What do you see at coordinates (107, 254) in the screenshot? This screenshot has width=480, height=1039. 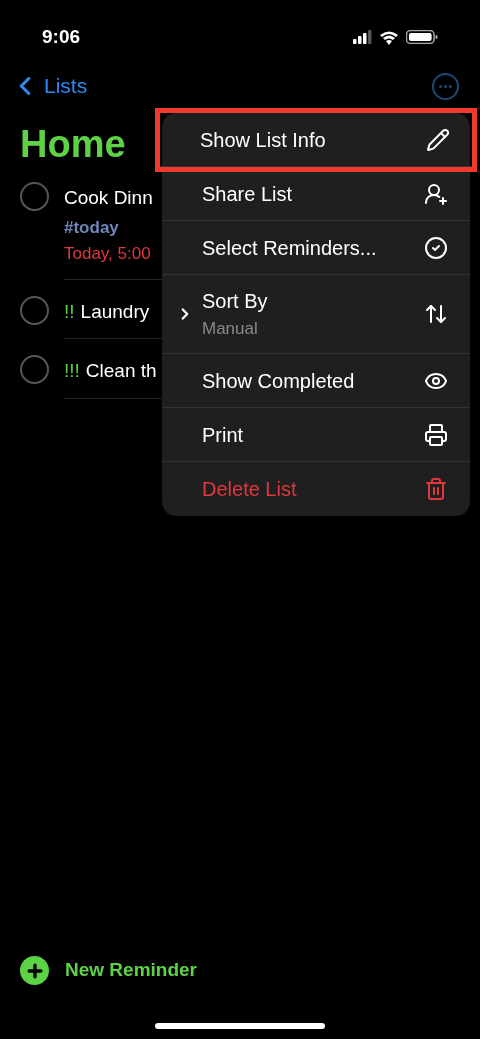 I see `reminder-due: Today, 5:00` at bounding box center [107, 254].